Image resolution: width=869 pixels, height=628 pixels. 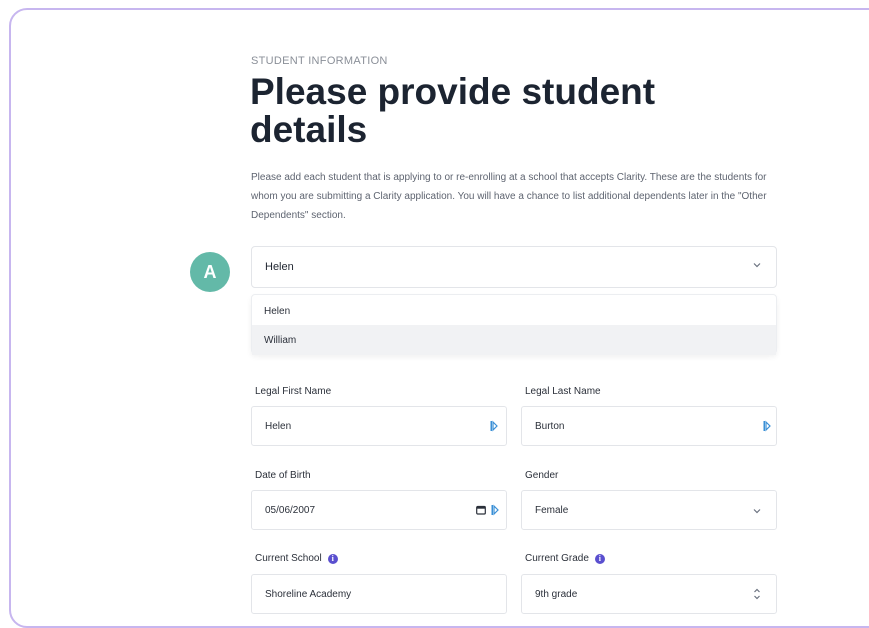 What do you see at coordinates (319, 61) in the screenshot?
I see `section-overline: STUDENT INFORMATION` at bounding box center [319, 61].